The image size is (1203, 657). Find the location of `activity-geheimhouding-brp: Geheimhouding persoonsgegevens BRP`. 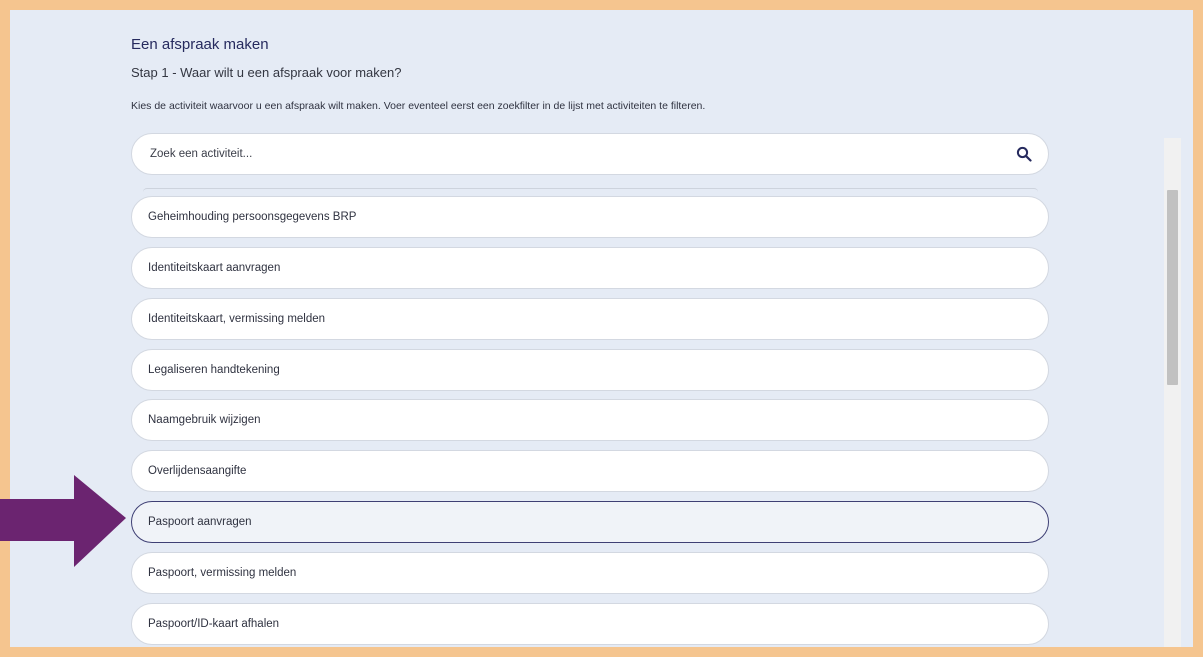

activity-geheimhouding-brp: Geheimhouding persoonsgegevens BRP is located at coordinates (590, 217).